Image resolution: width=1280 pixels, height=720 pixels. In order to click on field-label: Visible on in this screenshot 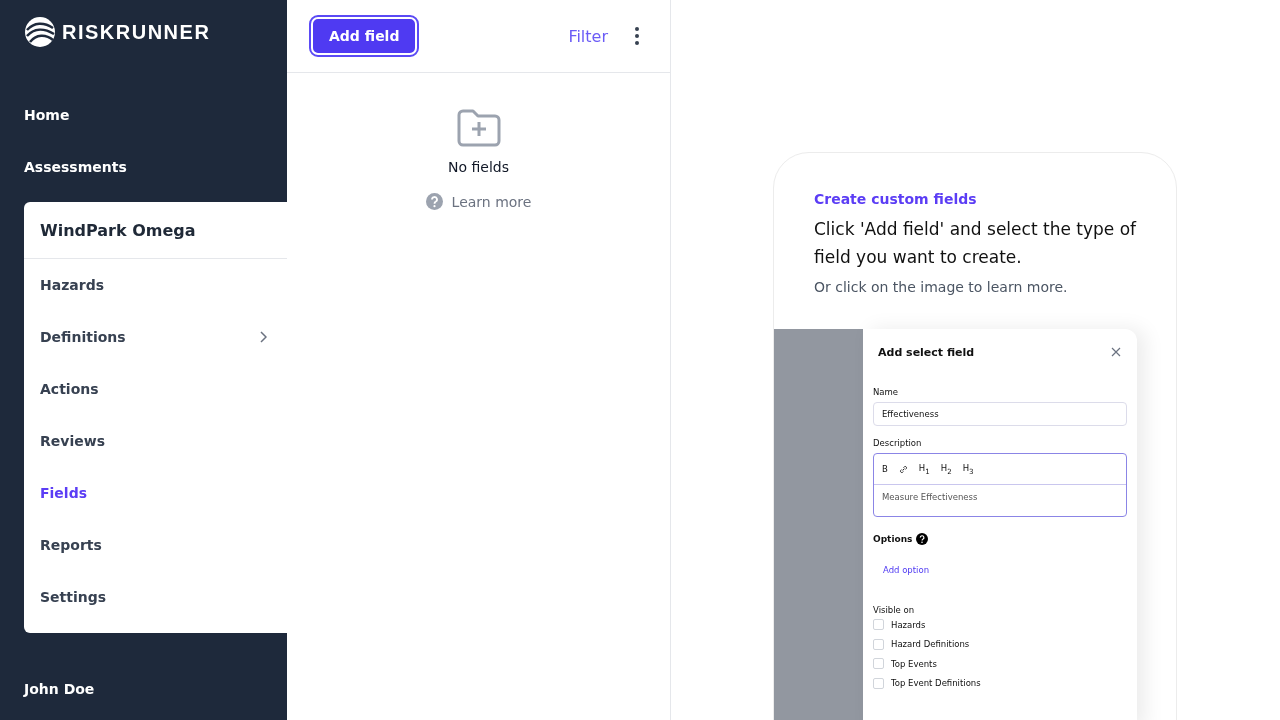, I will do `click(894, 610)`.